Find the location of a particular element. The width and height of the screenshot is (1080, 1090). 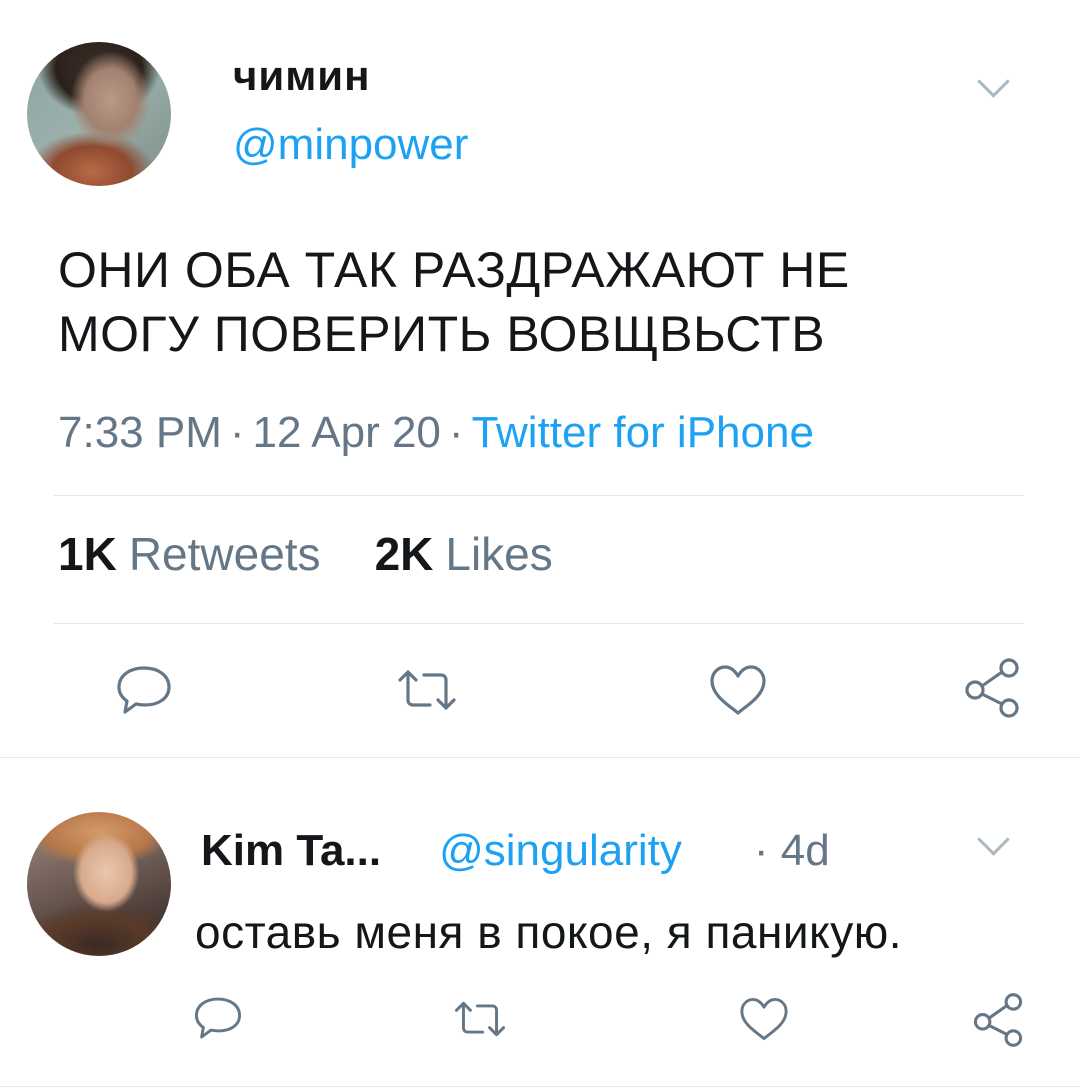

tweet-meta: 7:33 PM · 12 Apr 20 · Twitter for iPhone is located at coordinates (436, 433).